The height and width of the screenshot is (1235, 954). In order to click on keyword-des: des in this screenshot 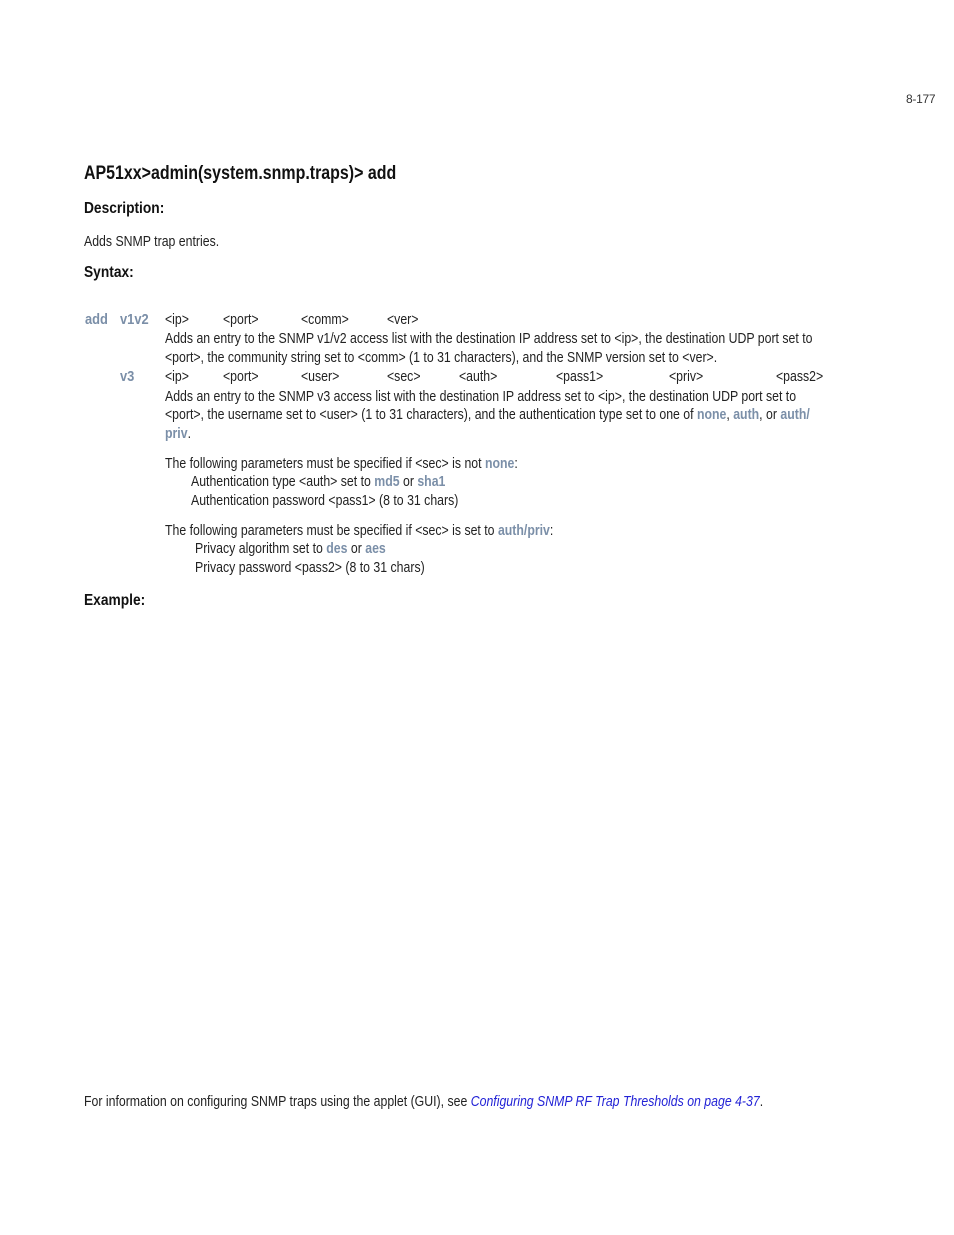, I will do `click(337, 548)`.